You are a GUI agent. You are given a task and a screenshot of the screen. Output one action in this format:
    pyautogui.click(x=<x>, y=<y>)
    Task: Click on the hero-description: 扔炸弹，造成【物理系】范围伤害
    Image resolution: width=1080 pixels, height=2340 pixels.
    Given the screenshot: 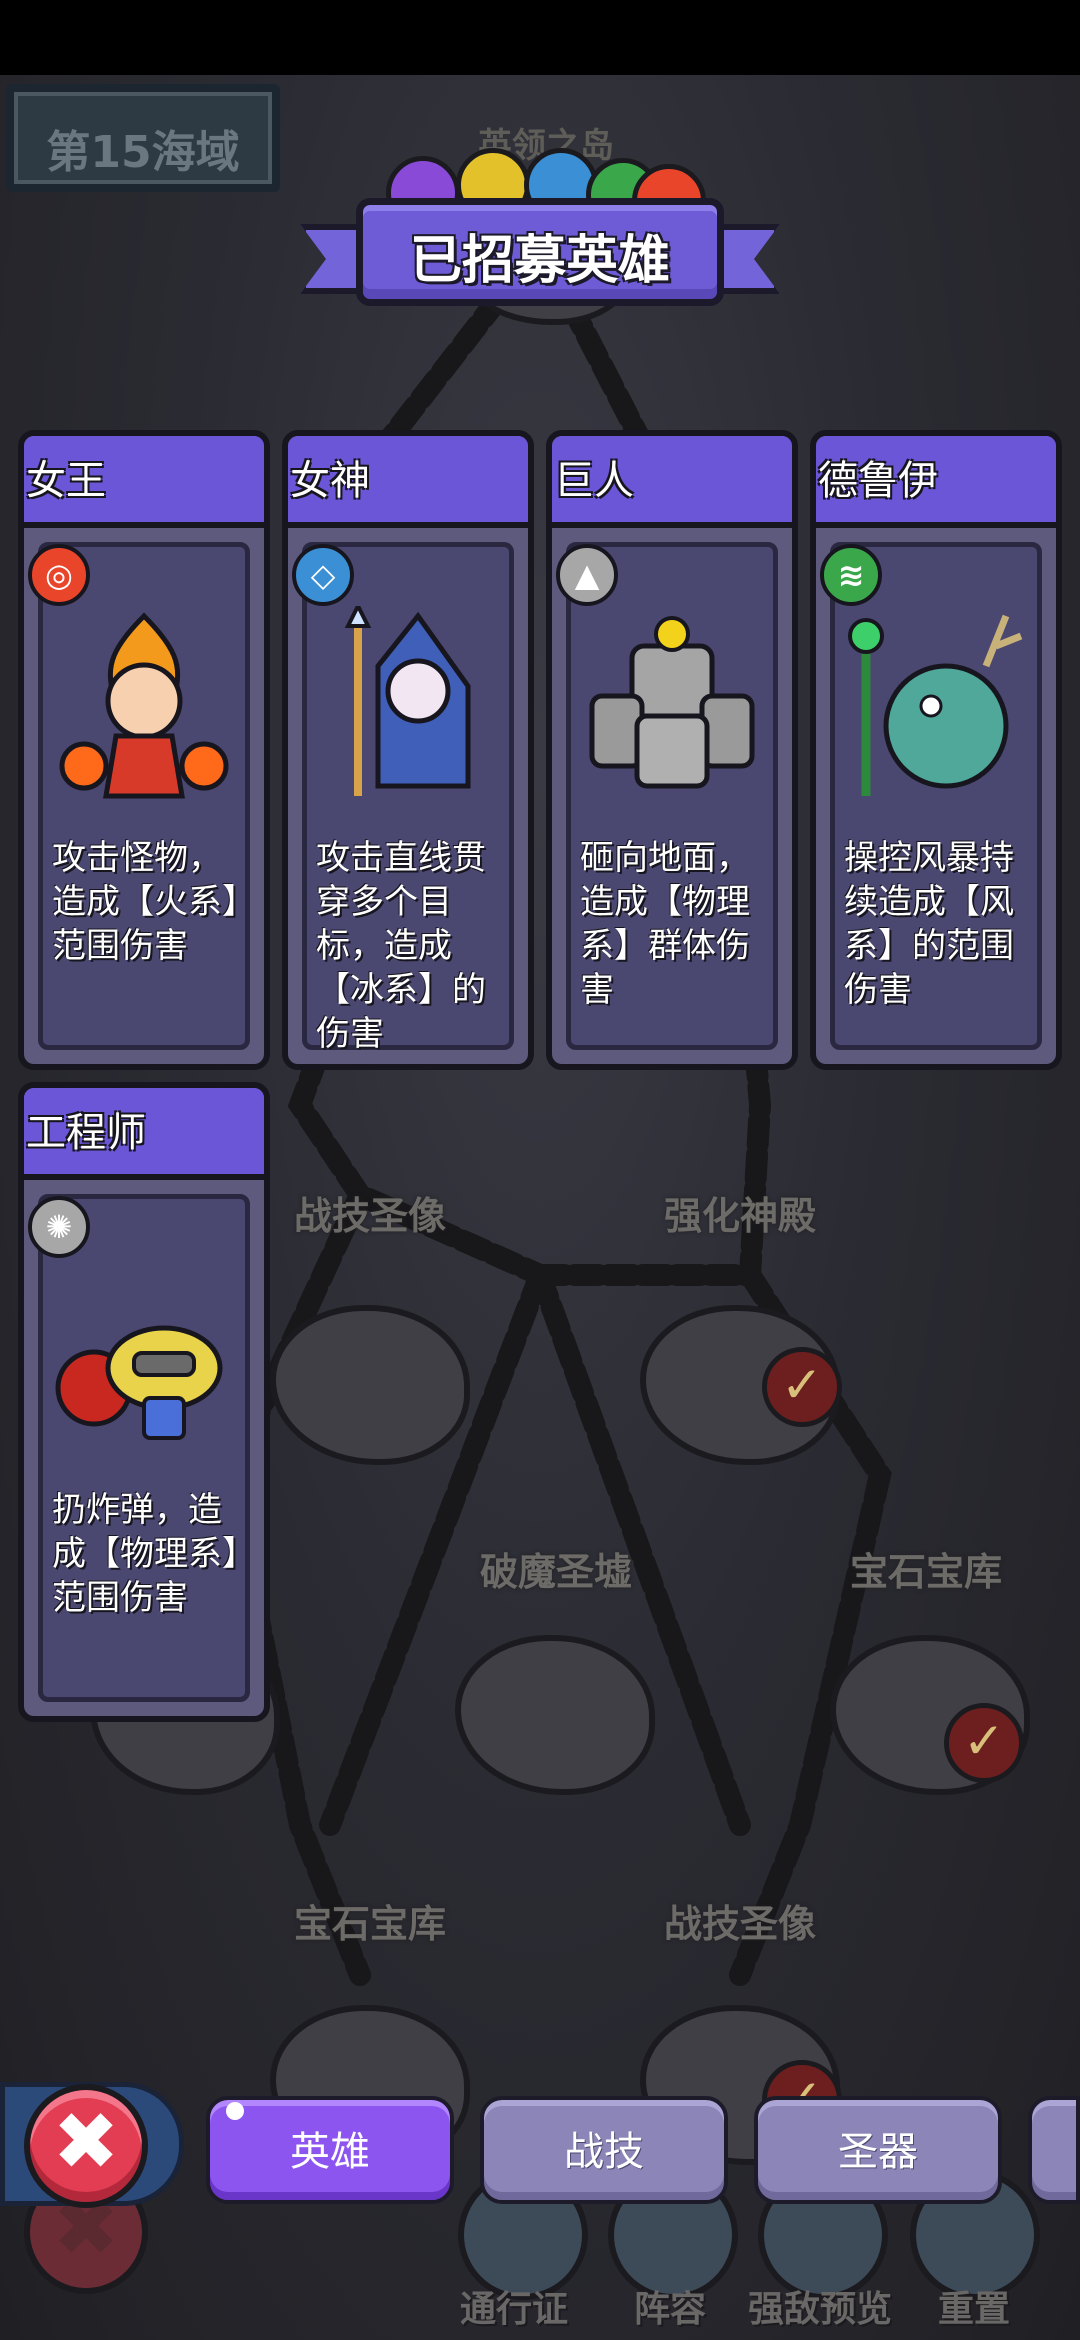 What is the action you would take?
    pyautogui.click(x=145, y=1554)
    